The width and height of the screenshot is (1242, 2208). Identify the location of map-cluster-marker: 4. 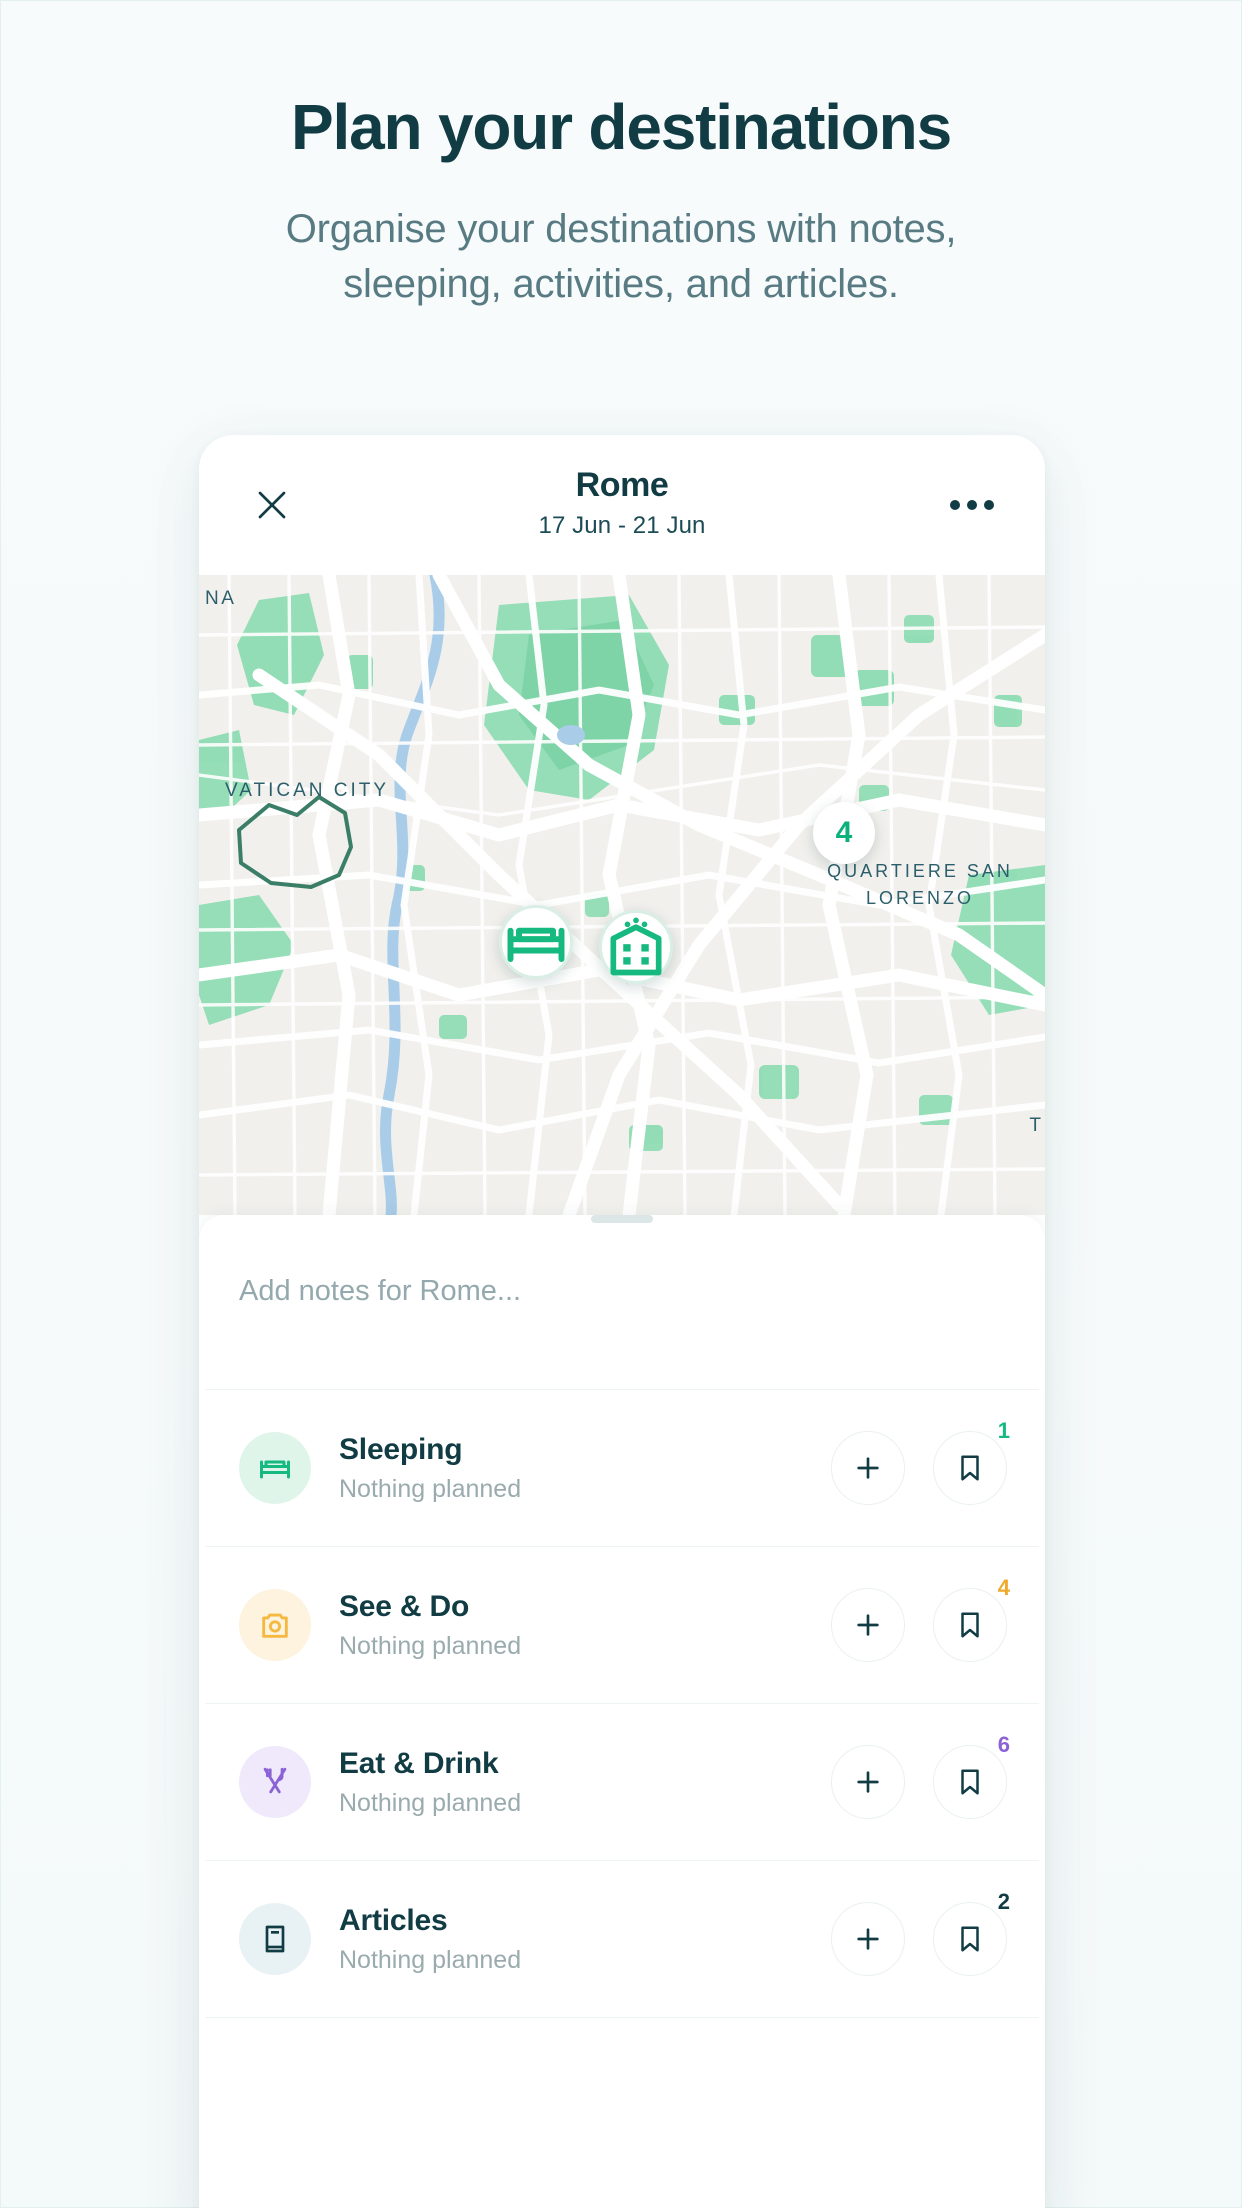
(844, 833).